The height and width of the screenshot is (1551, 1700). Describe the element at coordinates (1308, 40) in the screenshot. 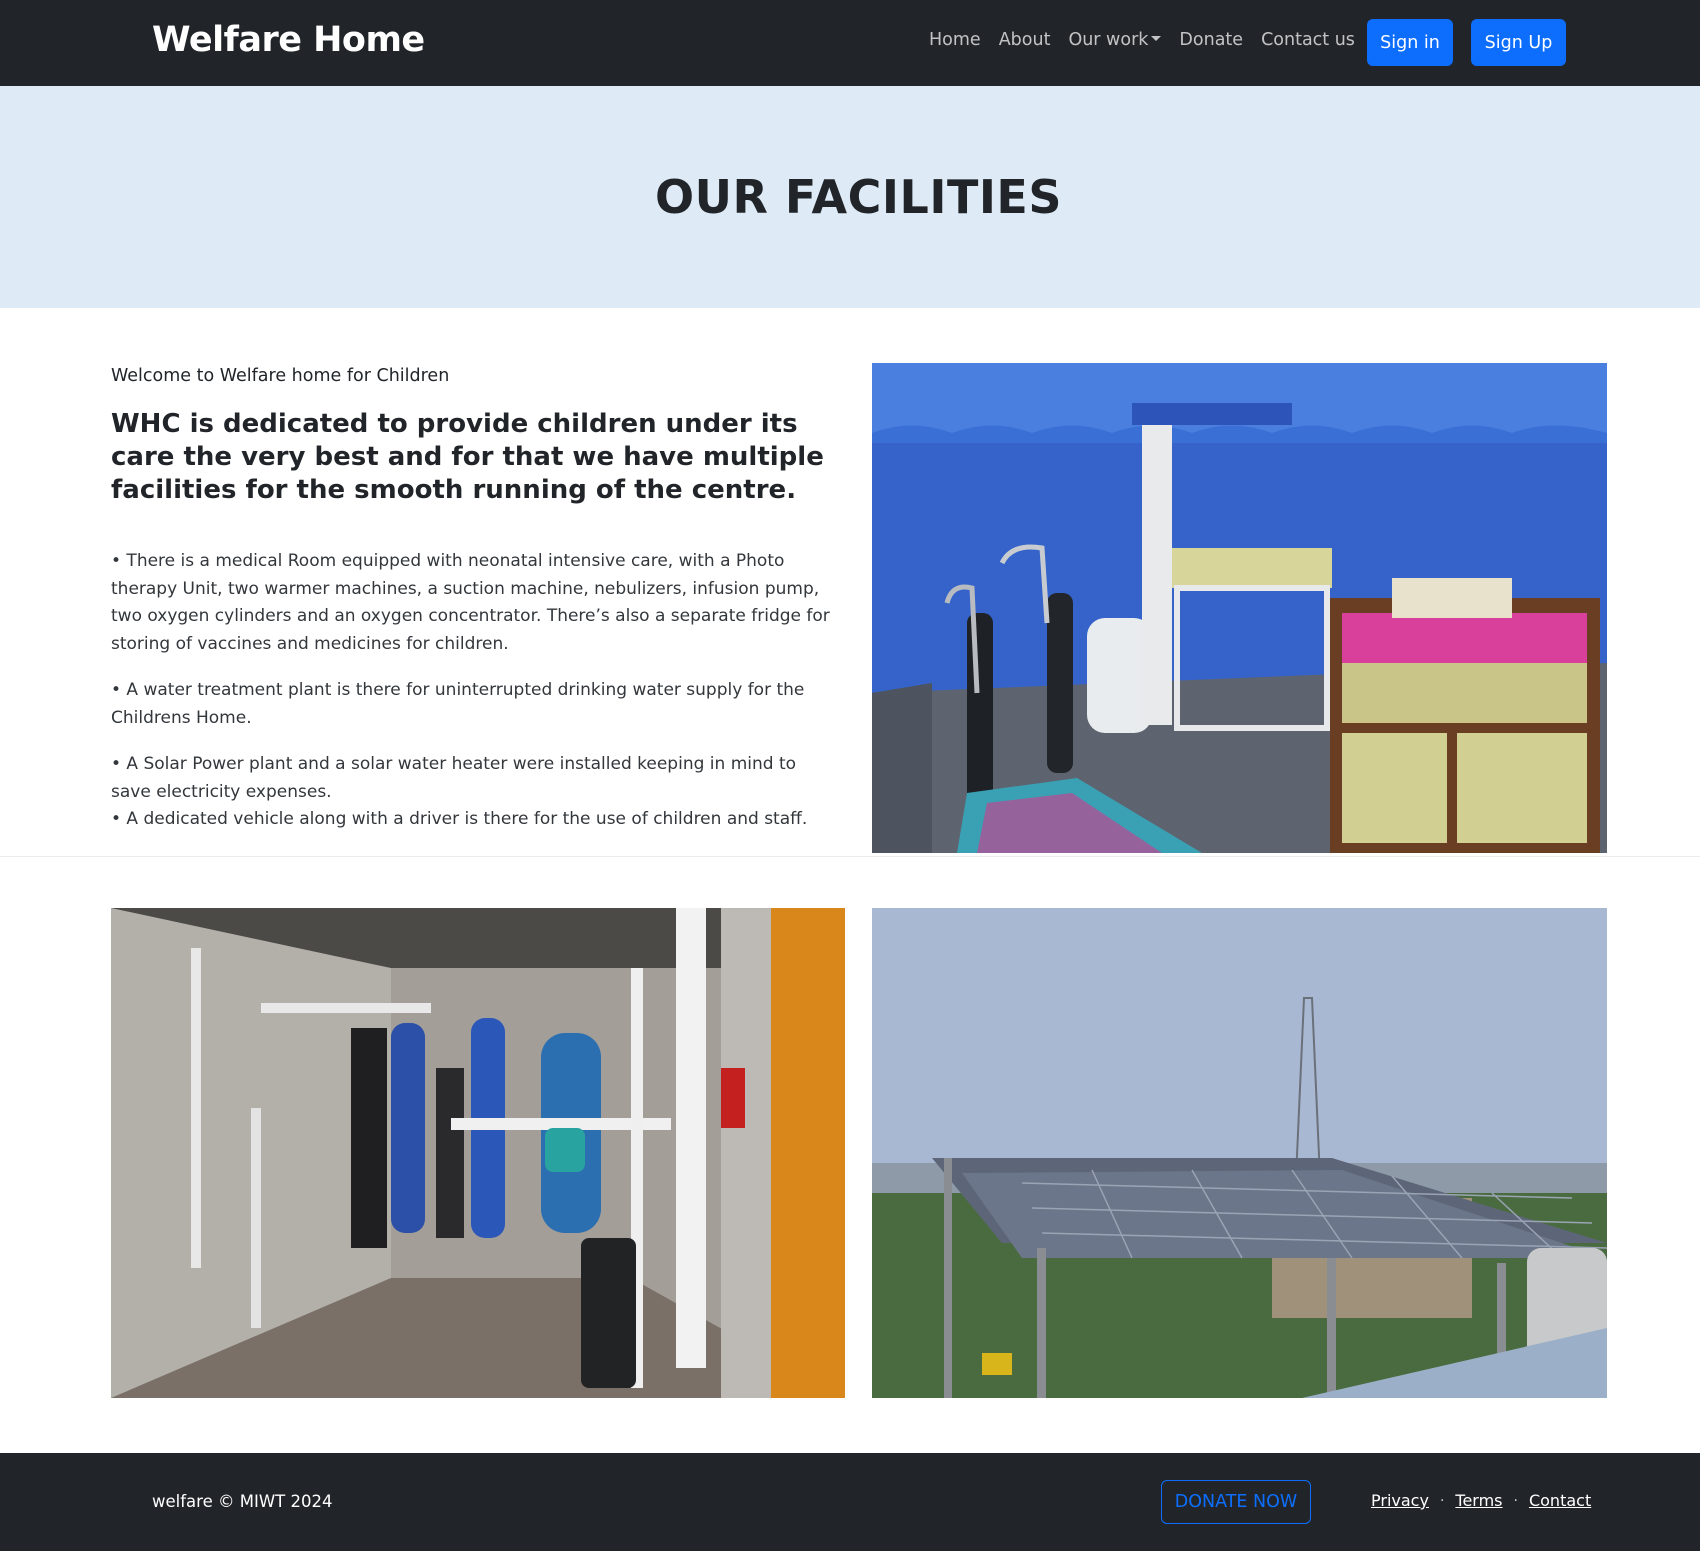

I see `nav-link-contact: Contact us` at that location.